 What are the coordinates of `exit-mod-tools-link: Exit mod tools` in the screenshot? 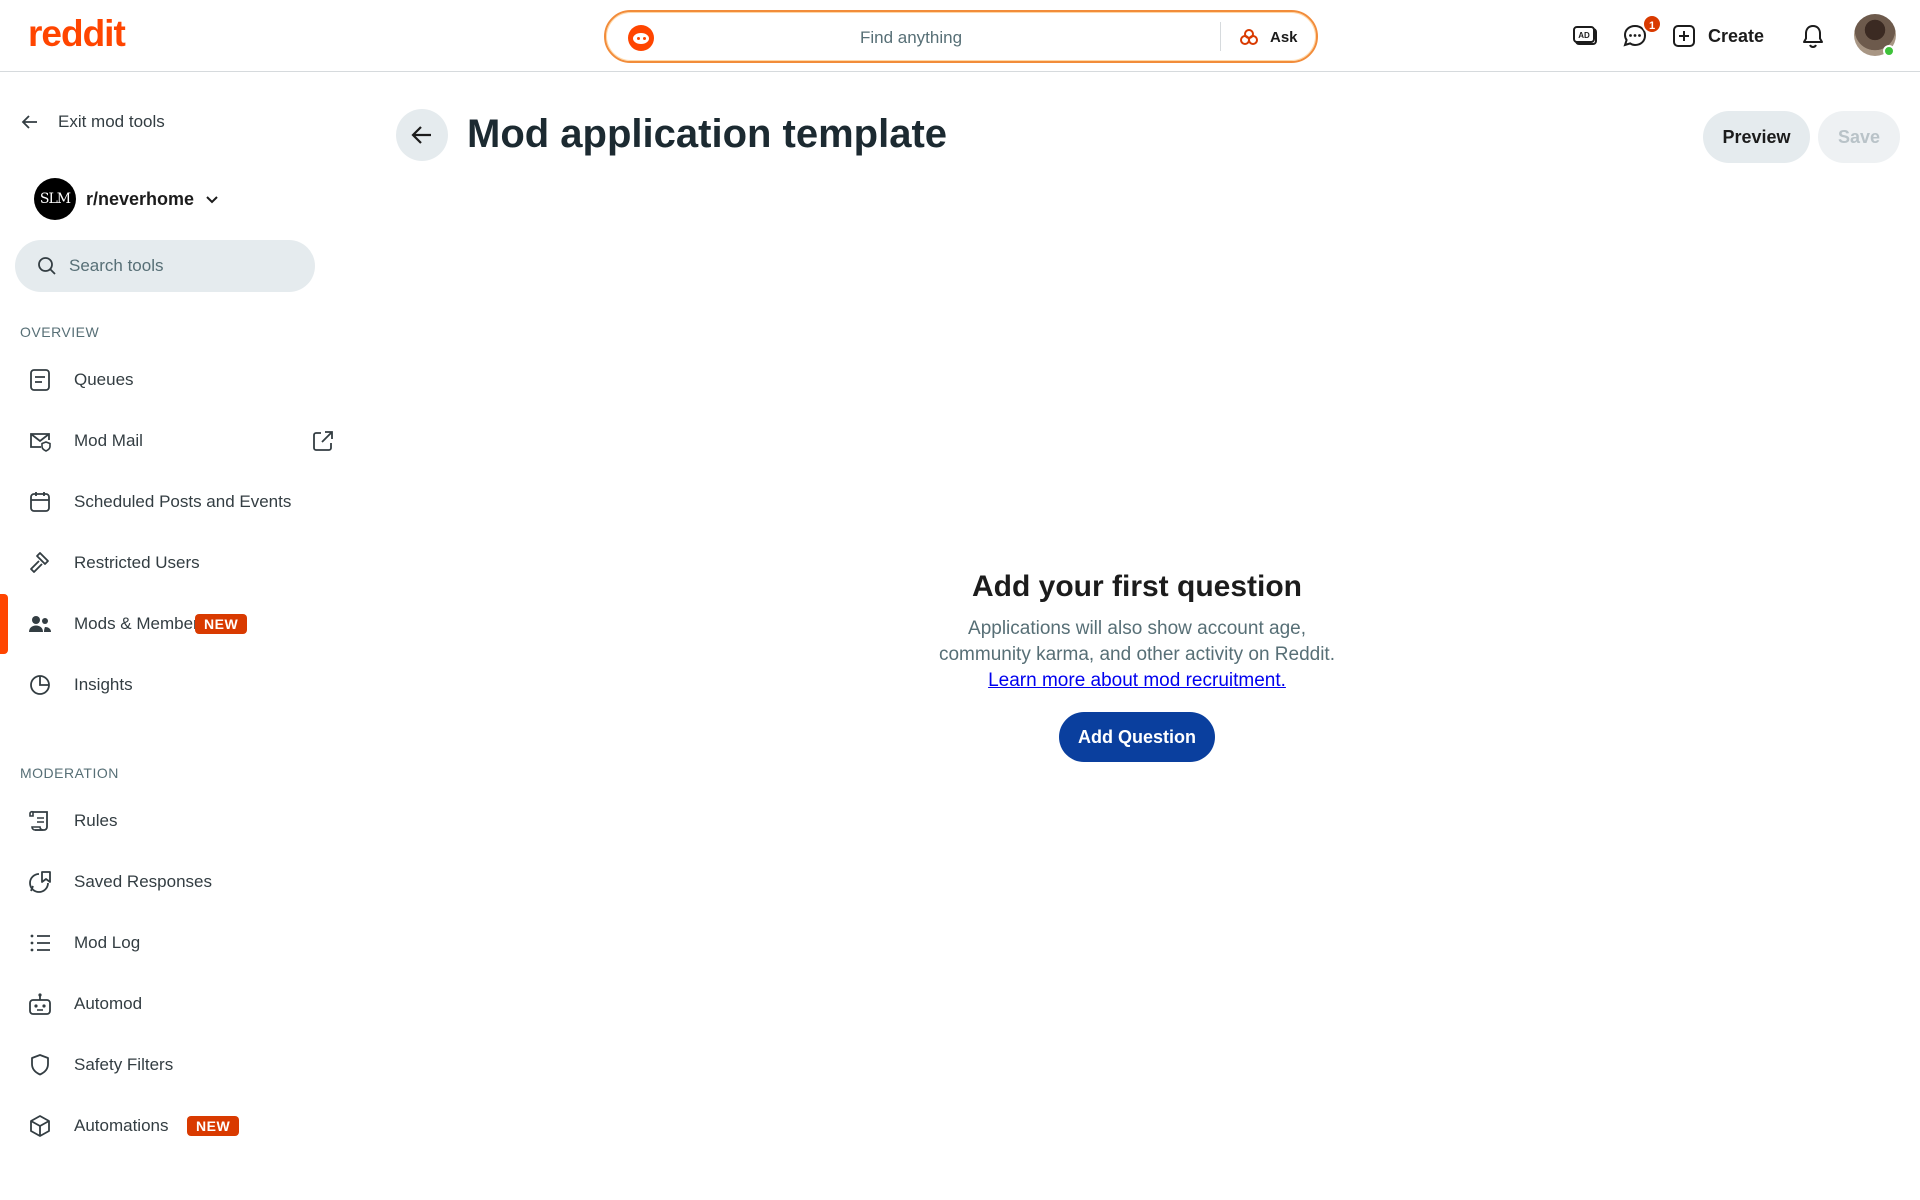 It's located at (92, 122).